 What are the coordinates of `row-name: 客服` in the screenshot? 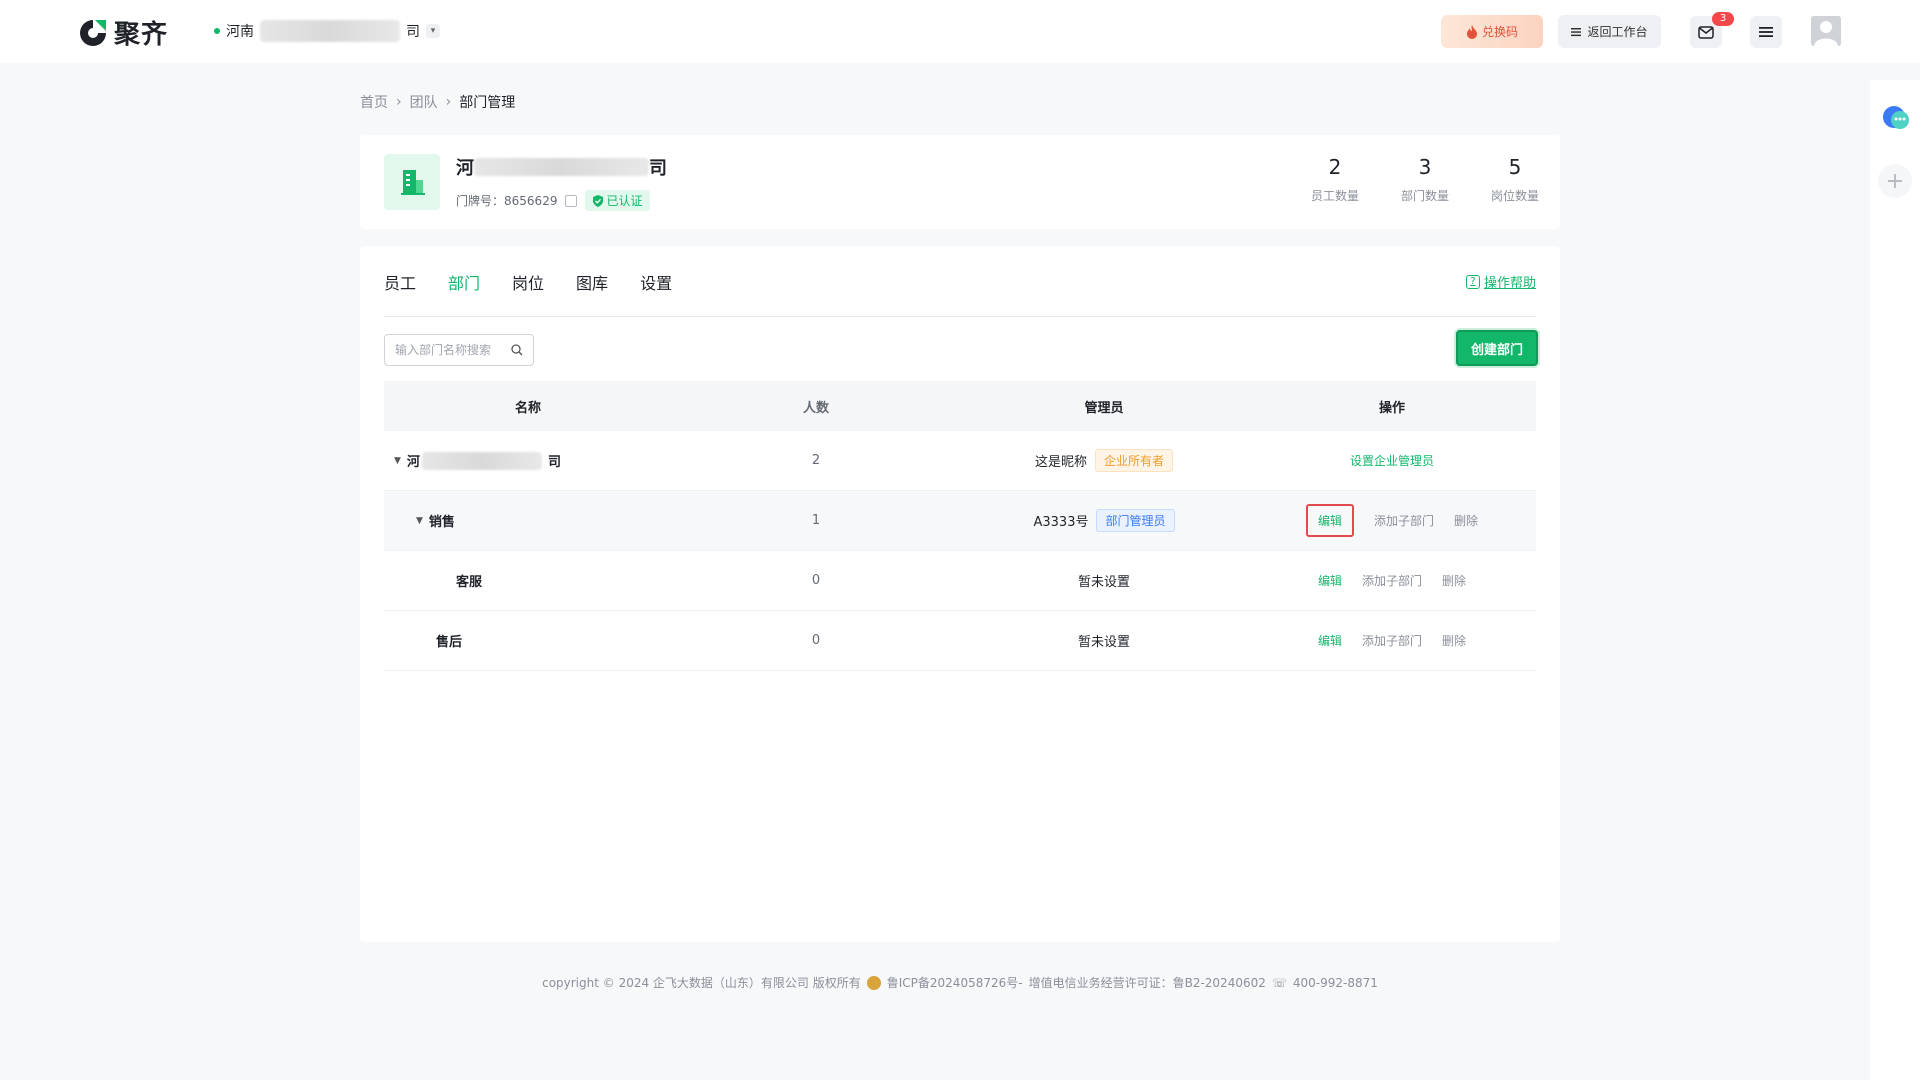 It's located at (469, 582).